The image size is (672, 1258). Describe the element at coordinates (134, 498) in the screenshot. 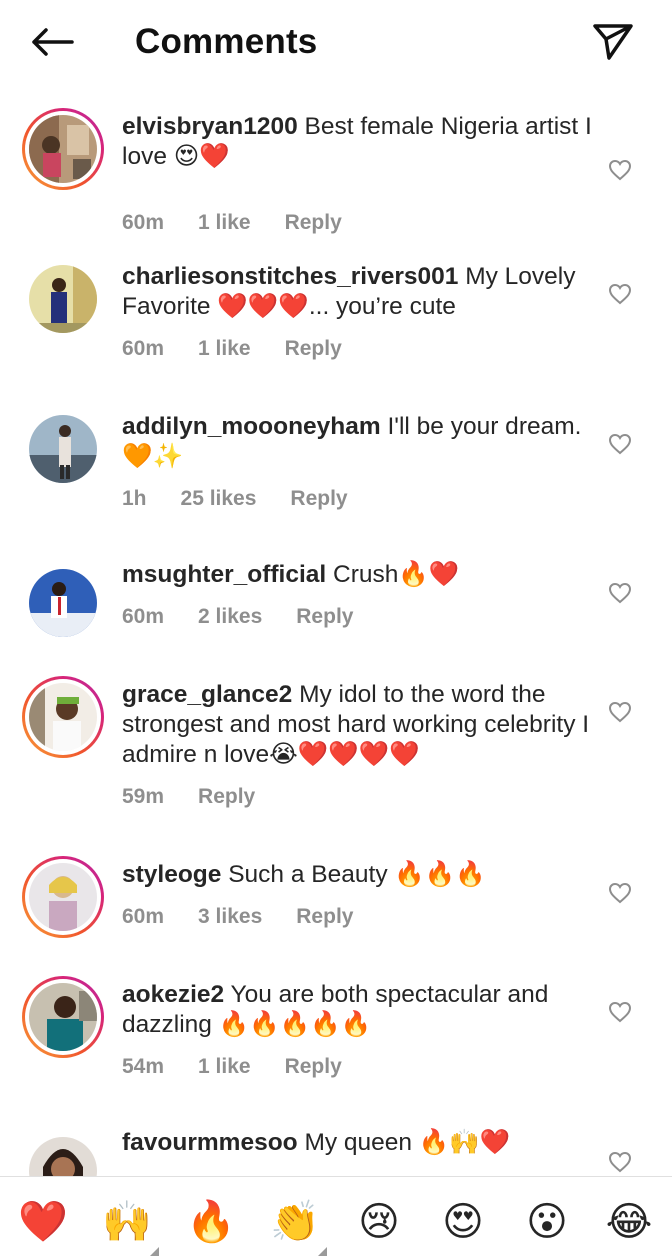

I see `comment-time: 1h` at that location.